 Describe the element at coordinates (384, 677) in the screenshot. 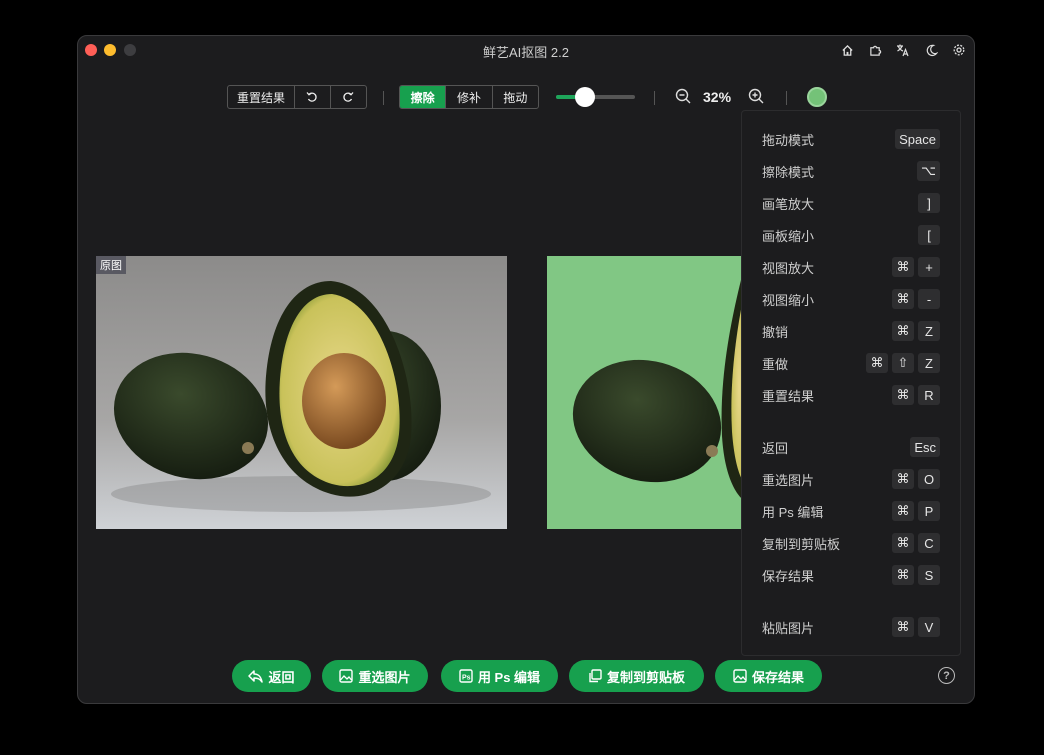

I see `reselect-image-label: 重选图片` at that location.